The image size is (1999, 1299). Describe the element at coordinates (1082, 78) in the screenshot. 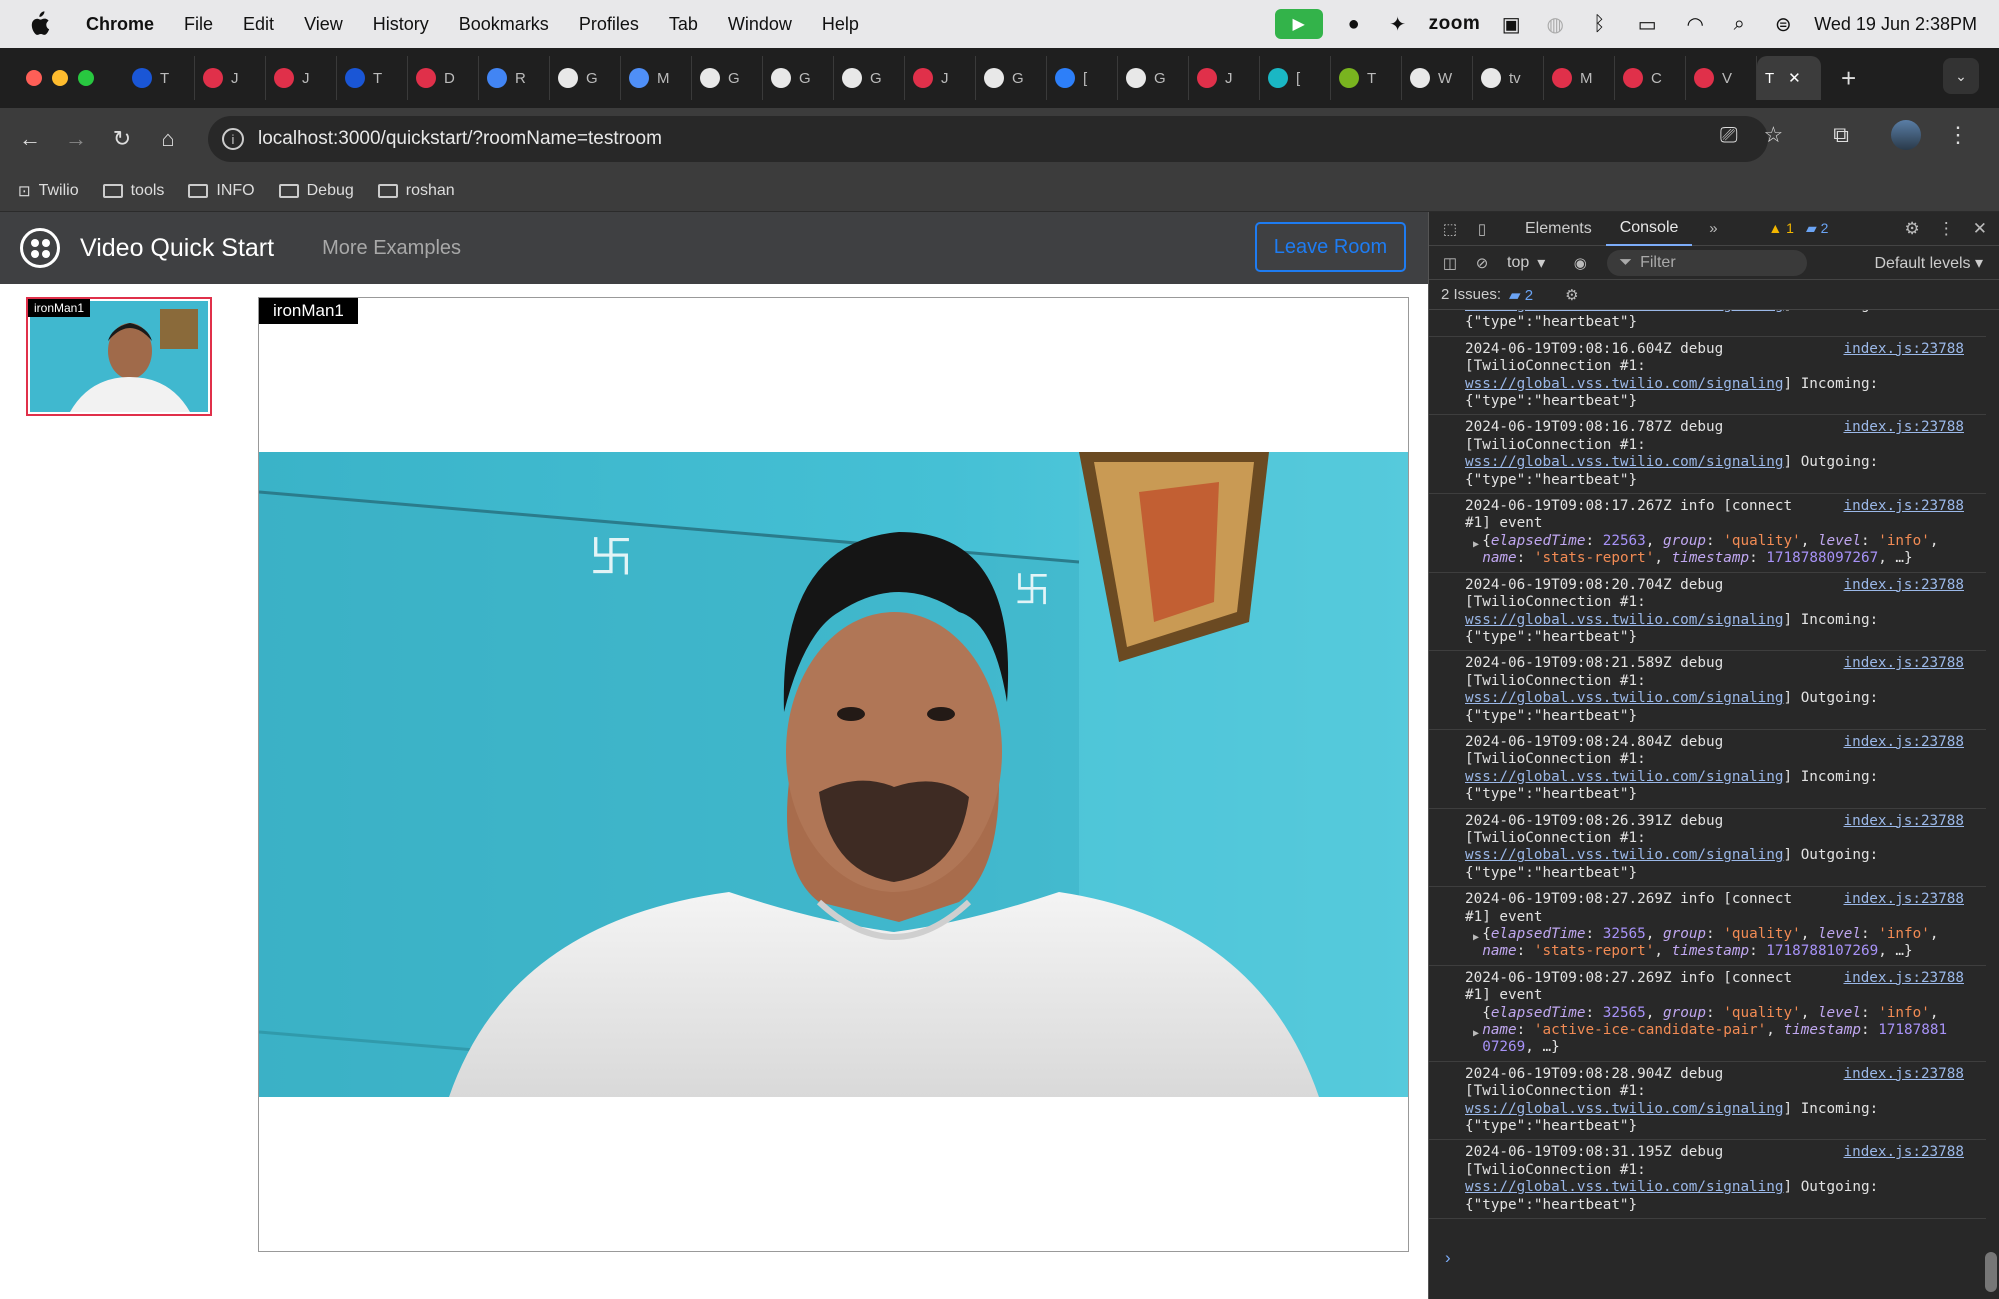

I see `browser-tab: [` at that location.